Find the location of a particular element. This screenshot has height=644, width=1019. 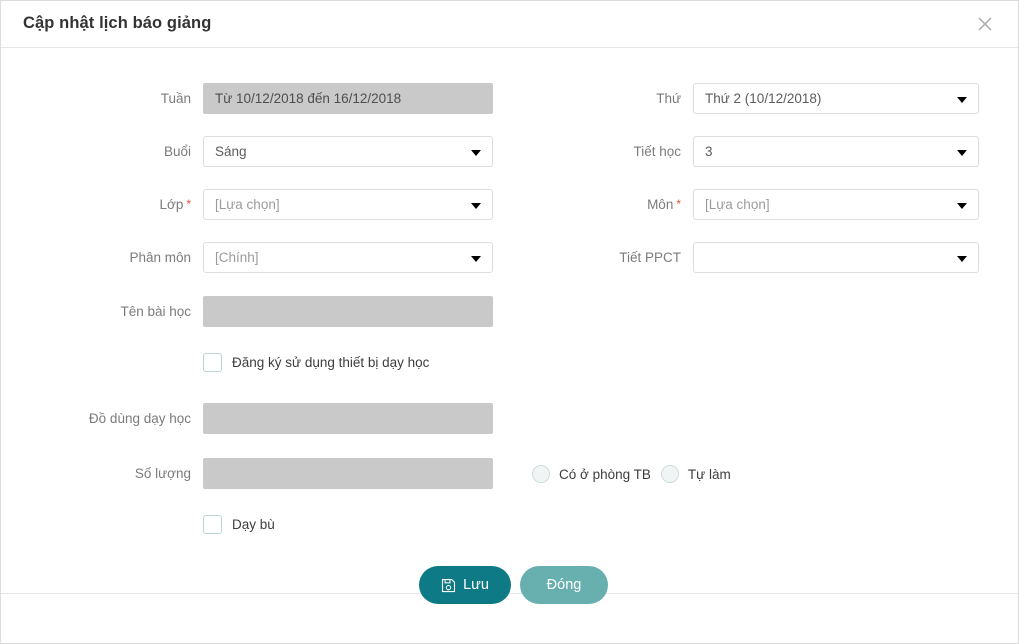

device-registration-label: Đăng ký sử dụng thiết bị dạy học is located at coordinates (331, 362).